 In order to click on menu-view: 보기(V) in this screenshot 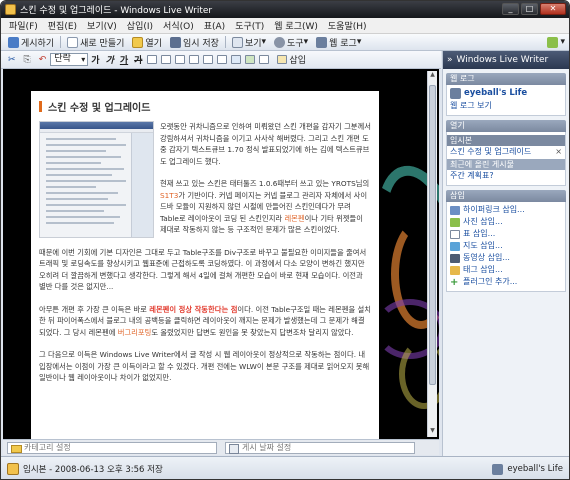, I will do `click(103, 25)`.